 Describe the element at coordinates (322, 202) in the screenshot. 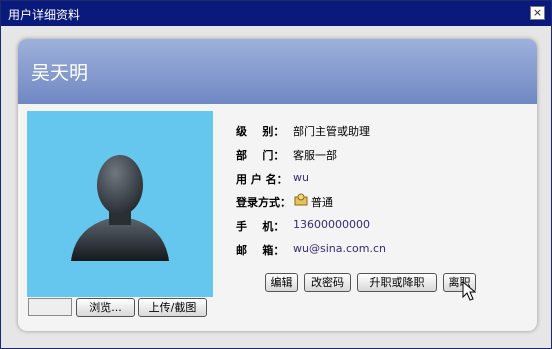

I see `login-value: 普通` at that location.